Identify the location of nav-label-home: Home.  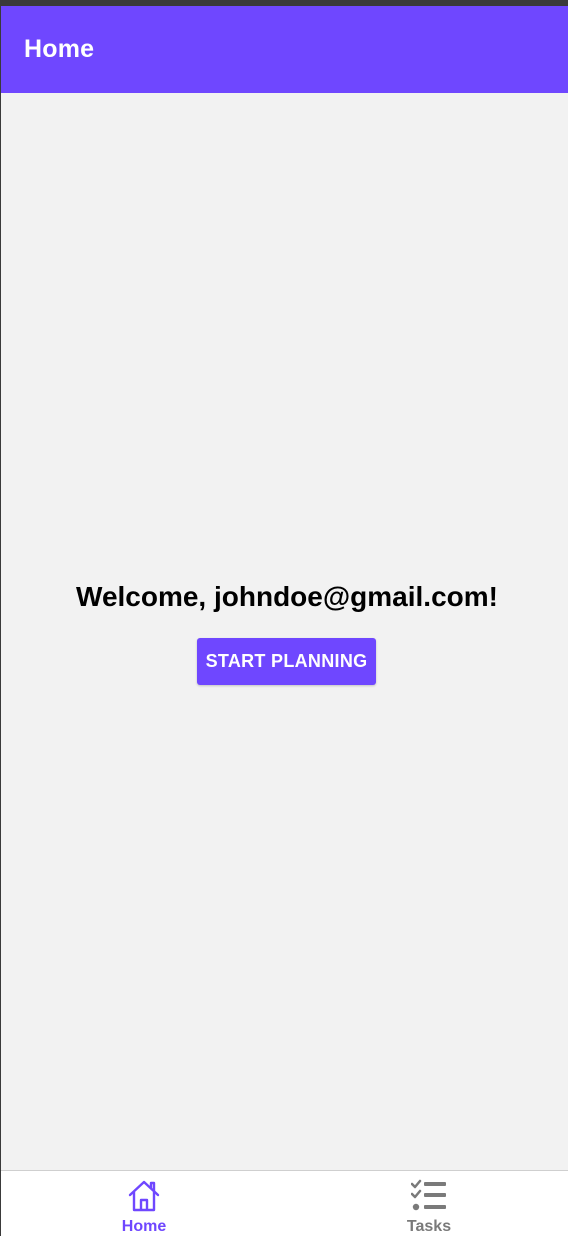
(144, 1226).